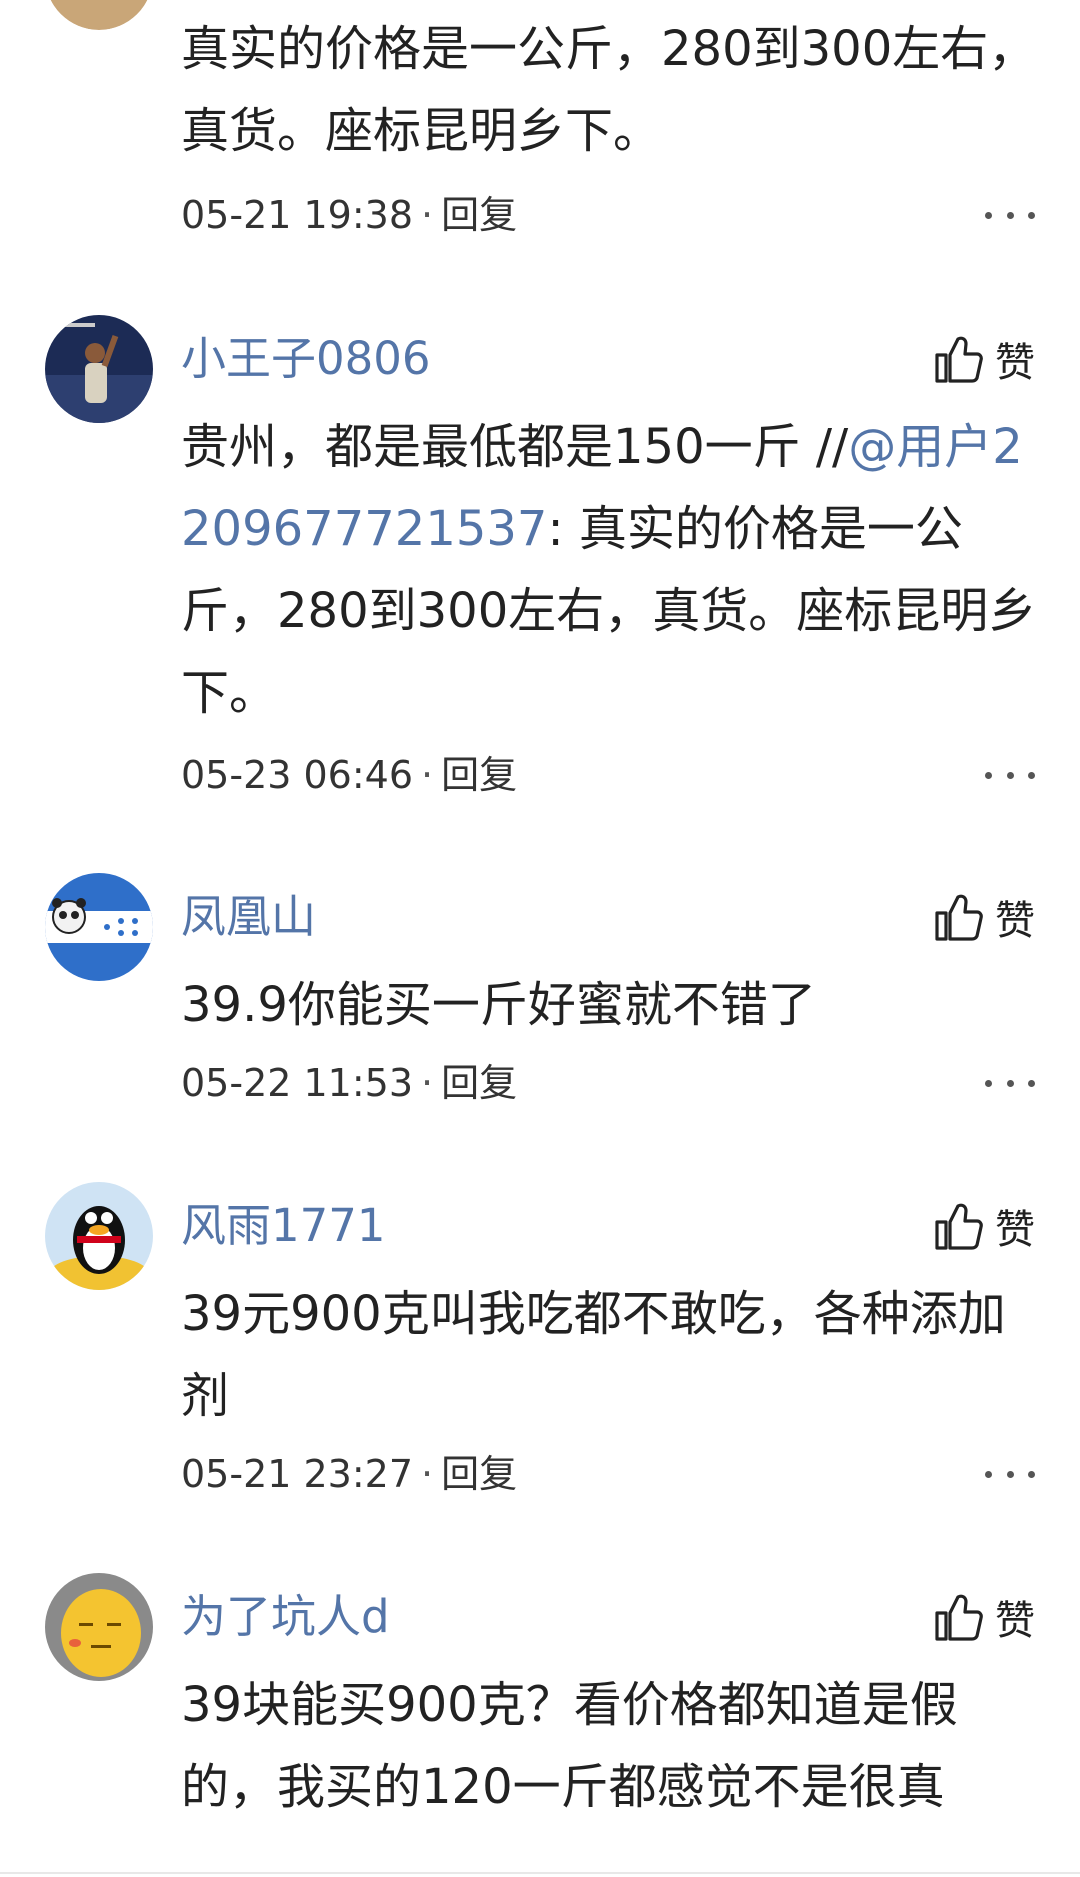 The image size is (1080, 1877). Describe the element at coordinates (515, 447) in the screenshot. I see `comment-text-prefix: 贵州，都是最低都是150一斤 //` at that location.